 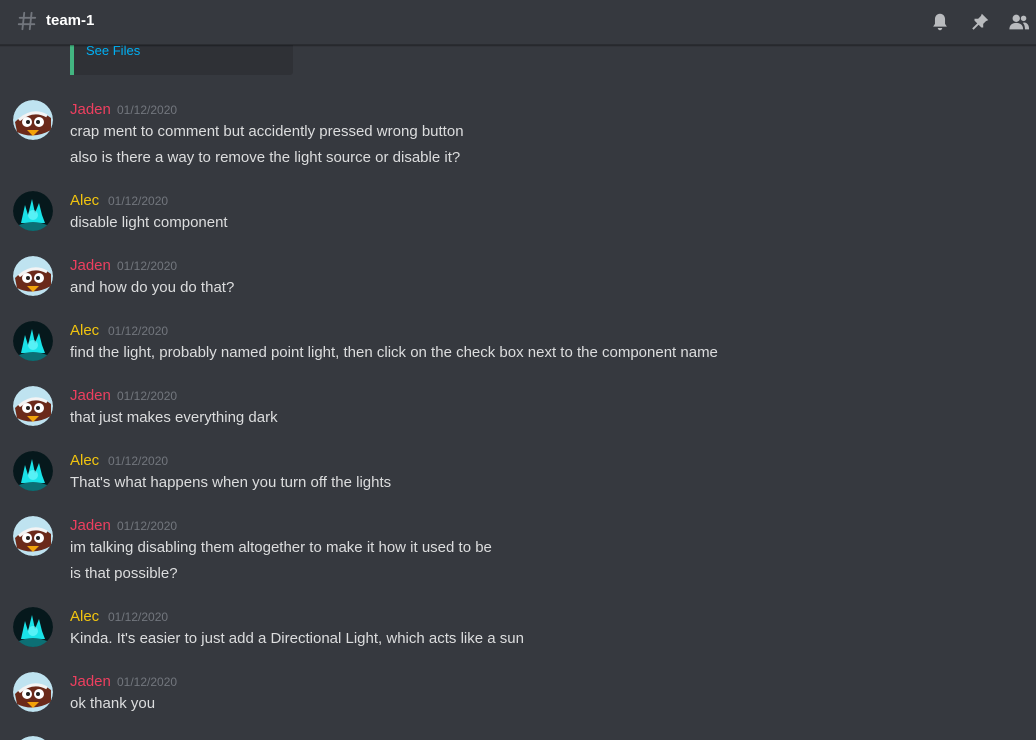 I want to click on channel-name: team-1, so click(x=70, y=20).